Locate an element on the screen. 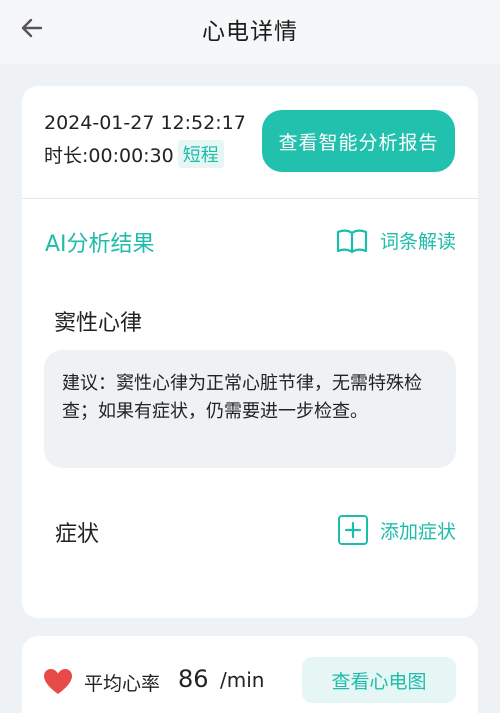 The width and height of the screenshot is (500, 713). duration-row: 时长:00:00:30 短程 is located at coordinates (134, 154).